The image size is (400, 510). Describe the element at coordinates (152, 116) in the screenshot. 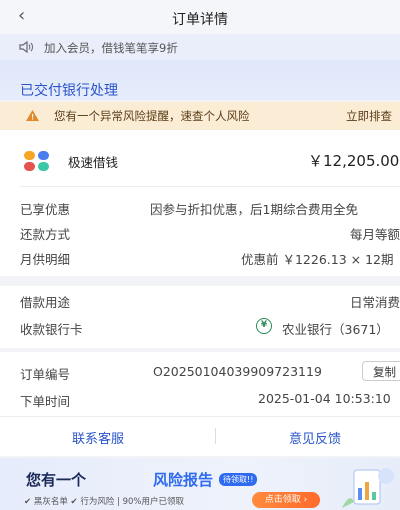

I see `risk-alert-text: 您有一个异常风险提醒，速查个人风险` at that location.